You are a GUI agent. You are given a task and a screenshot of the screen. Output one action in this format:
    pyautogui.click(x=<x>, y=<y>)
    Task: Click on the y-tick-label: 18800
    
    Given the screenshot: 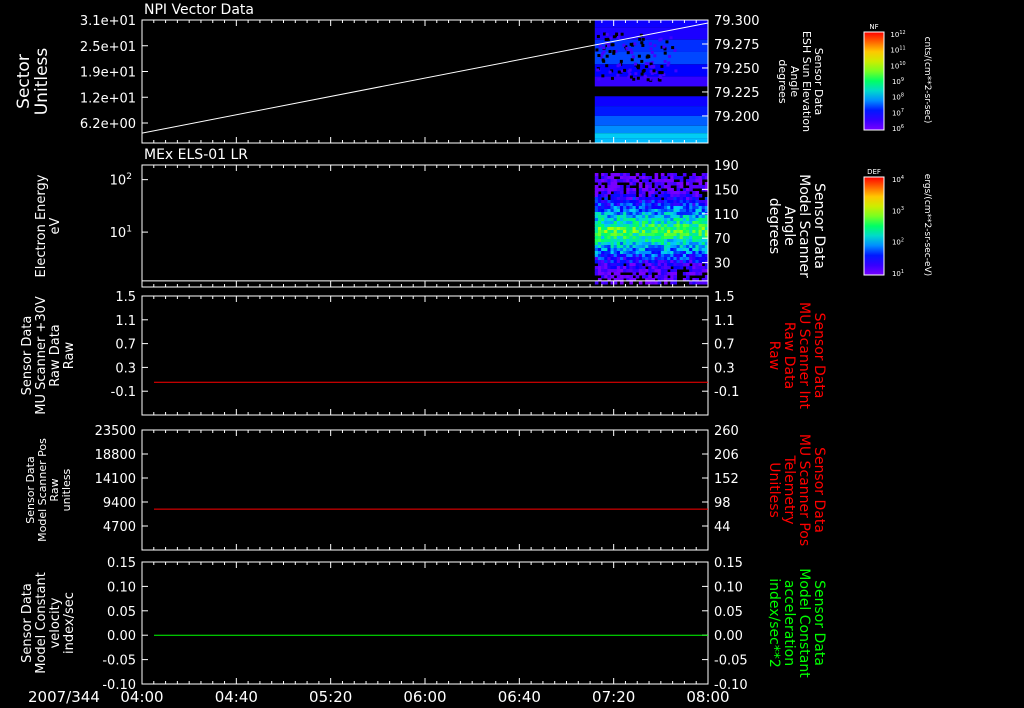 What is the action you would take?
    pyautogui.click(x=115, y=455)
    